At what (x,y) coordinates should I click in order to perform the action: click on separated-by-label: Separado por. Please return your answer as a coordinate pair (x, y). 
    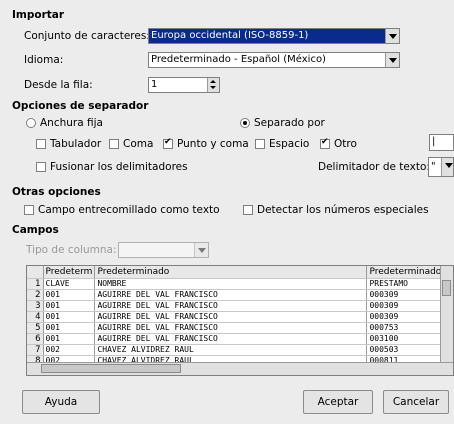
    Looking at the image, I should click on (289, 123).